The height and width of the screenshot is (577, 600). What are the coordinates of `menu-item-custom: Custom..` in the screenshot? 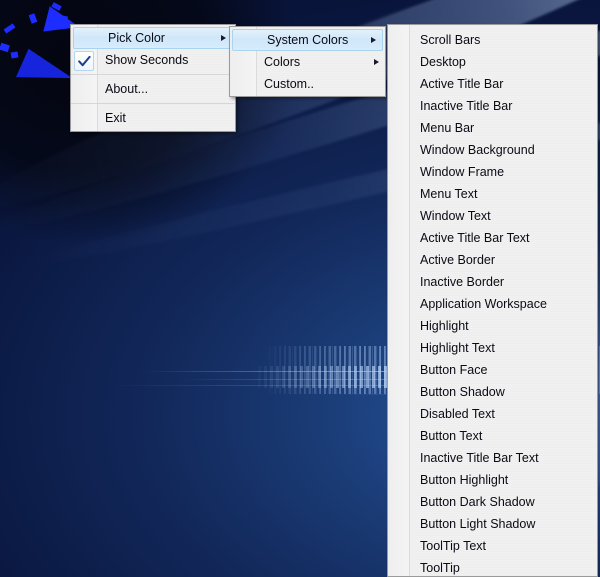 It's located at (307, 84).